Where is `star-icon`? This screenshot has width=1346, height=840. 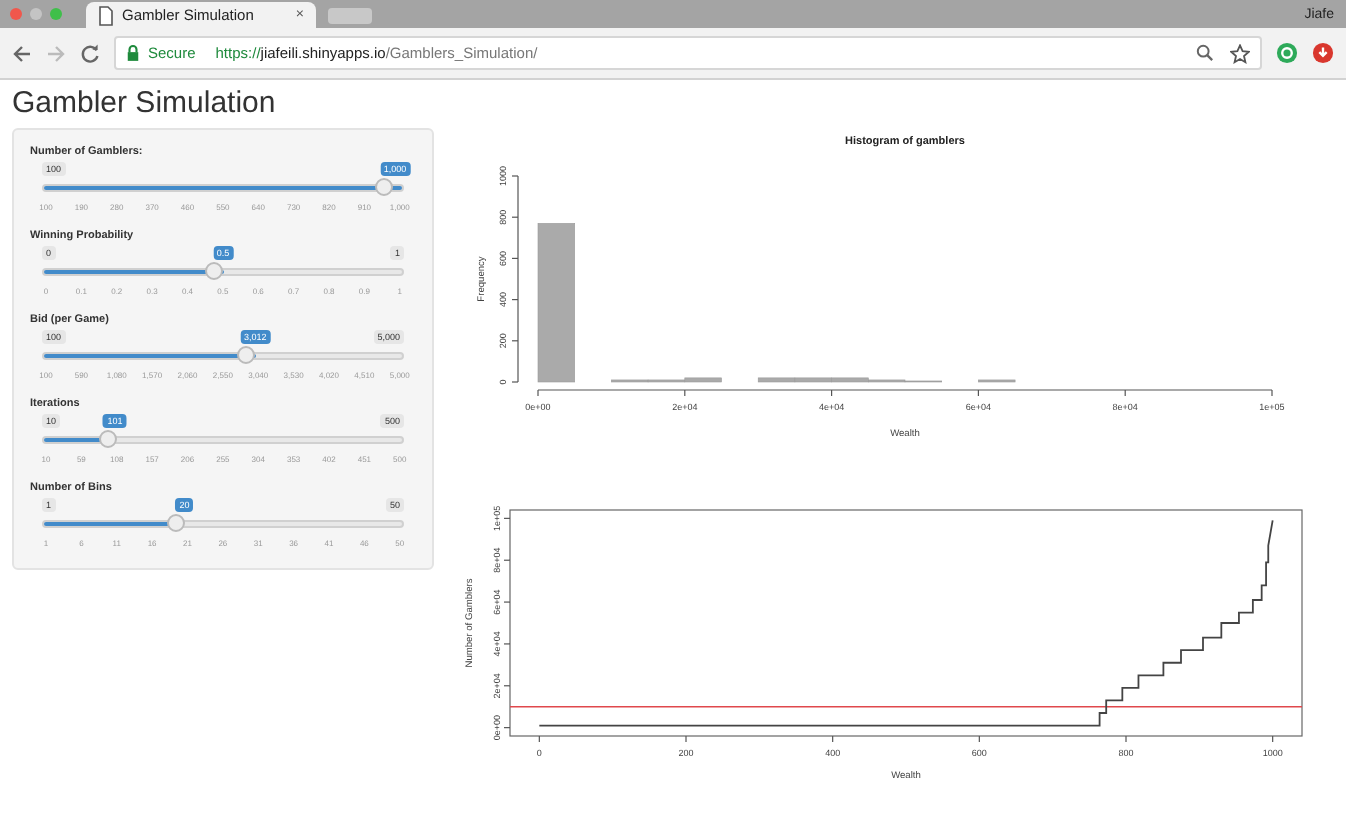
star-icon is located at coordinates (1240, 53).